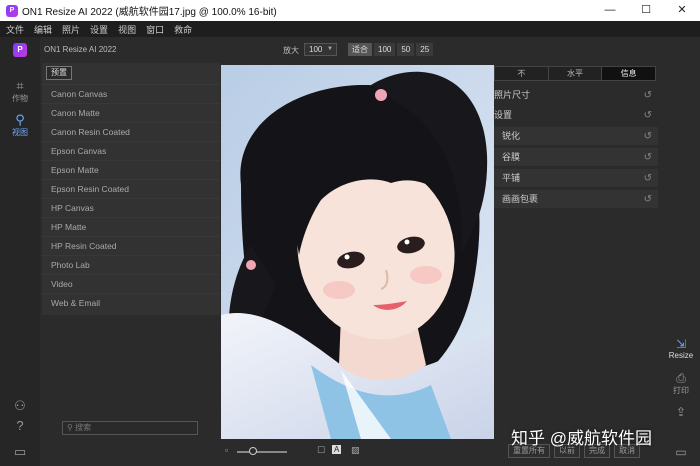 This screenshot has width=700, height=466. What do you see at coordinates (681, 355) in the screenshot?
I see `resize-label: Resize` at bounding box center [681, 355].